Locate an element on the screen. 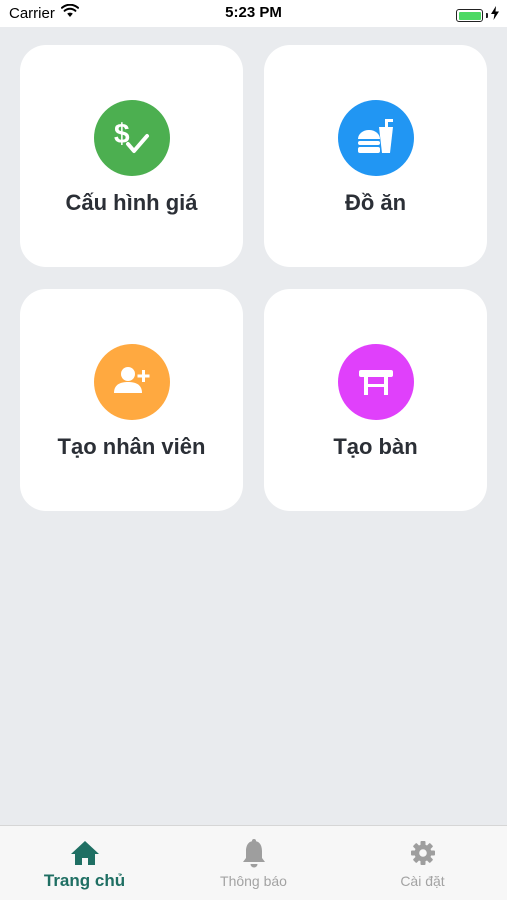 This screenshot has height=900, width=507. tab-notifications-label: Thông báo is located at coordinates (253, 881).